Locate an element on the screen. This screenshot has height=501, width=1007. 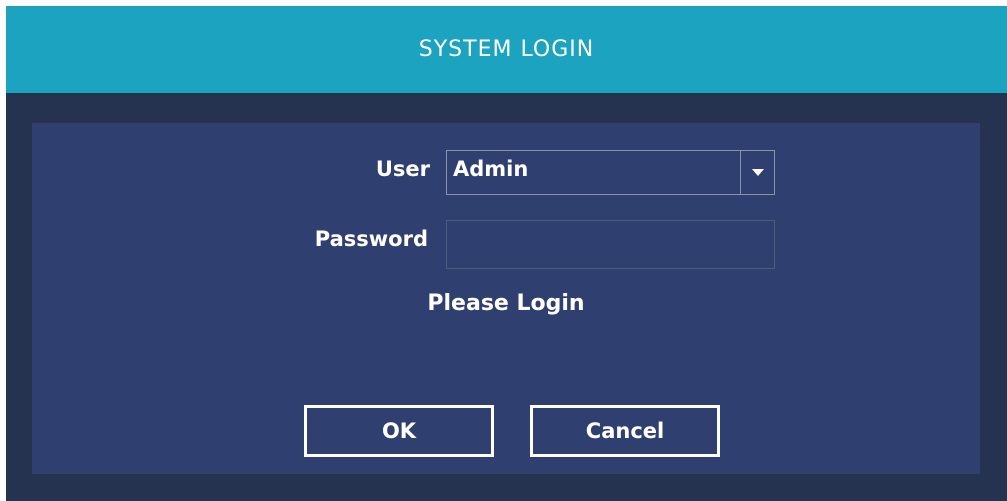
chevron-down-icon is located at coordinates (757, 172).